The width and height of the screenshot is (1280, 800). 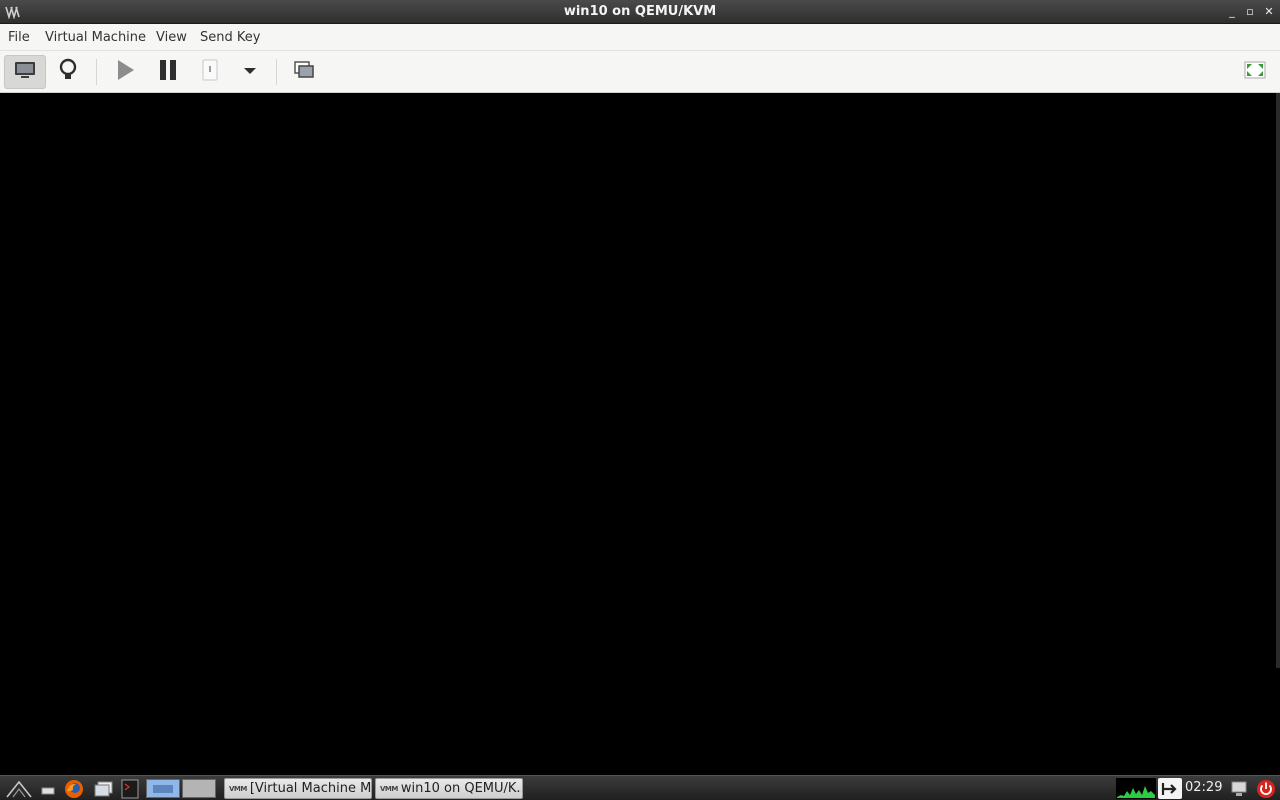 I want to click on power-icon, so click(x=1266, y=788).